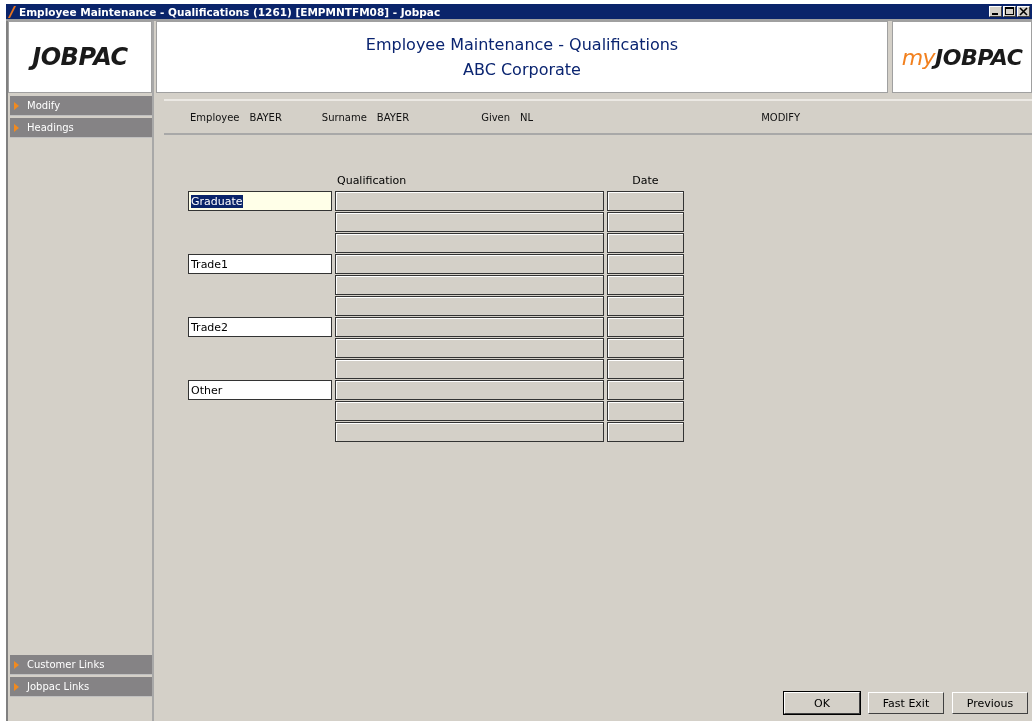  I want to click on input-field: Trade1, so click(260, 264).